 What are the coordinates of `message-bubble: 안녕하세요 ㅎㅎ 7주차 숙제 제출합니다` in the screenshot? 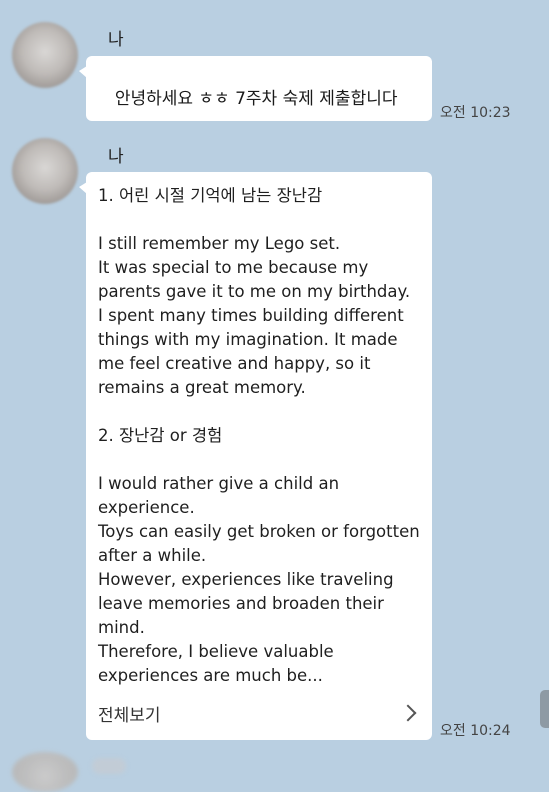 It's located at (255, 88).